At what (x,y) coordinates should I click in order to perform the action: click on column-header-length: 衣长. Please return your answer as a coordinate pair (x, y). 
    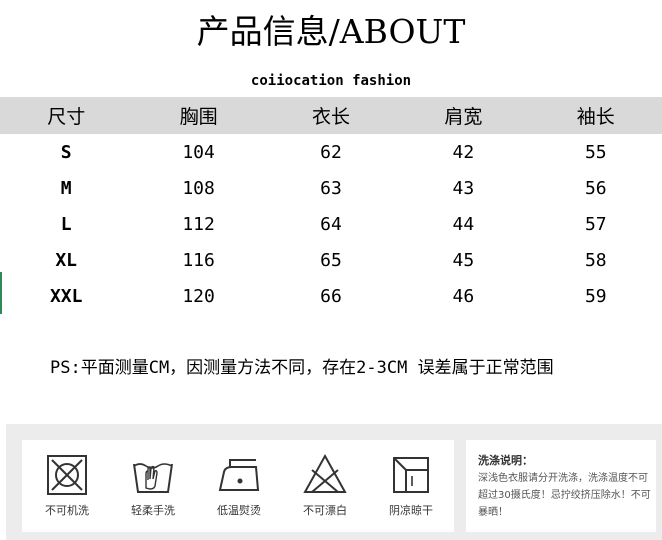
    Looking at the image, I should click on (330, 117).